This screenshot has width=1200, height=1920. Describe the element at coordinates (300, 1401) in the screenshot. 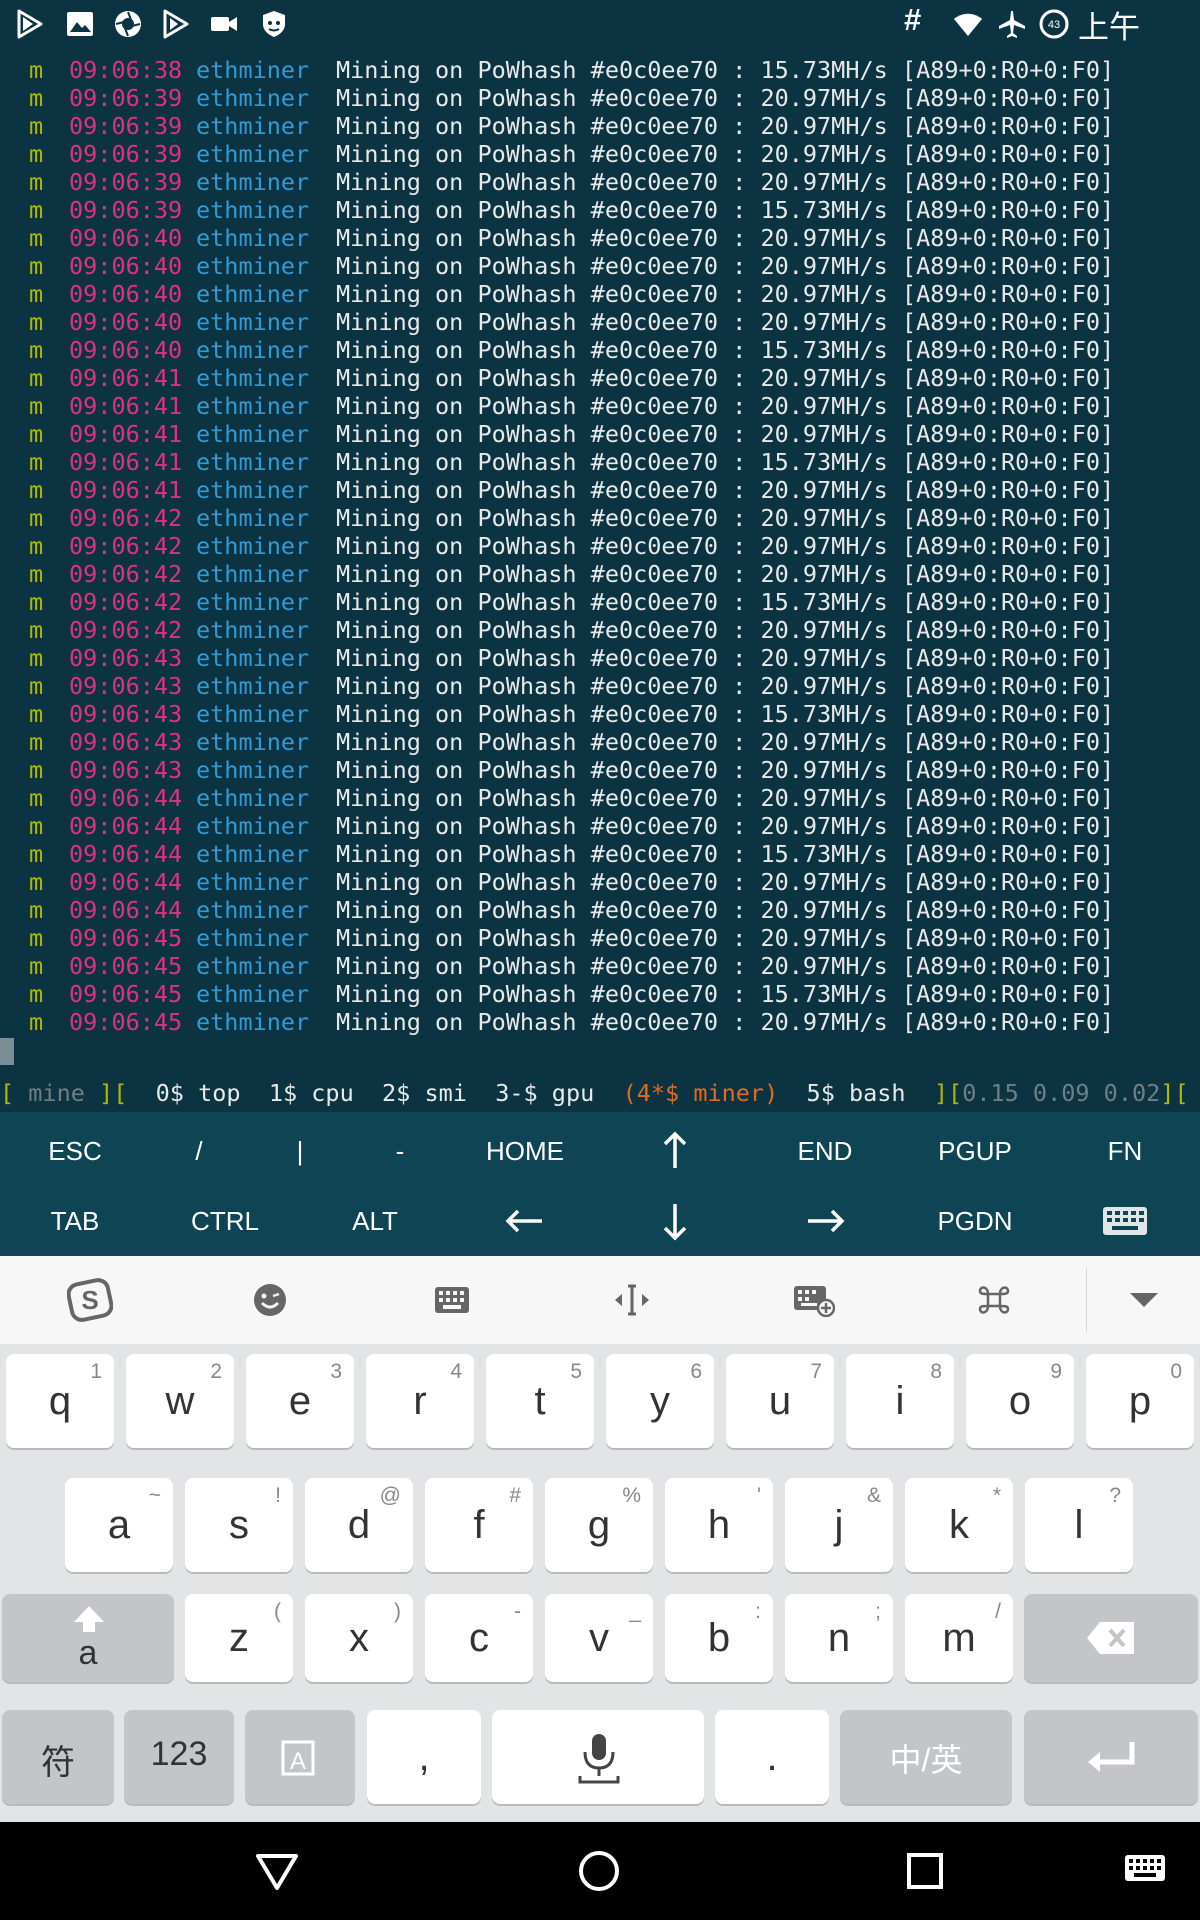

I see `key-e: e3` at that location.